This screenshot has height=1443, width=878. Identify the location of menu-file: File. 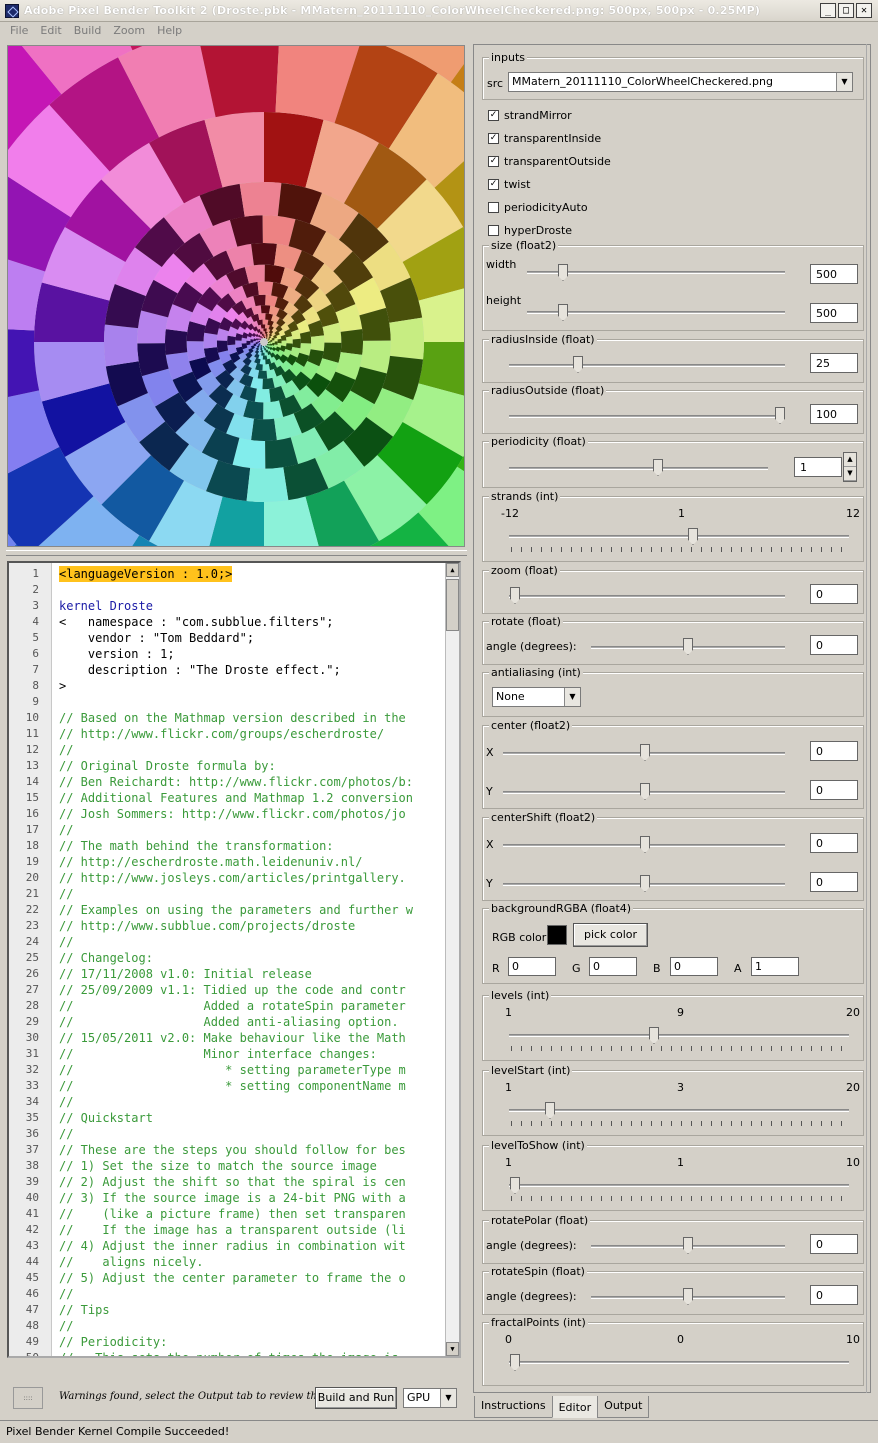
(19, 32).